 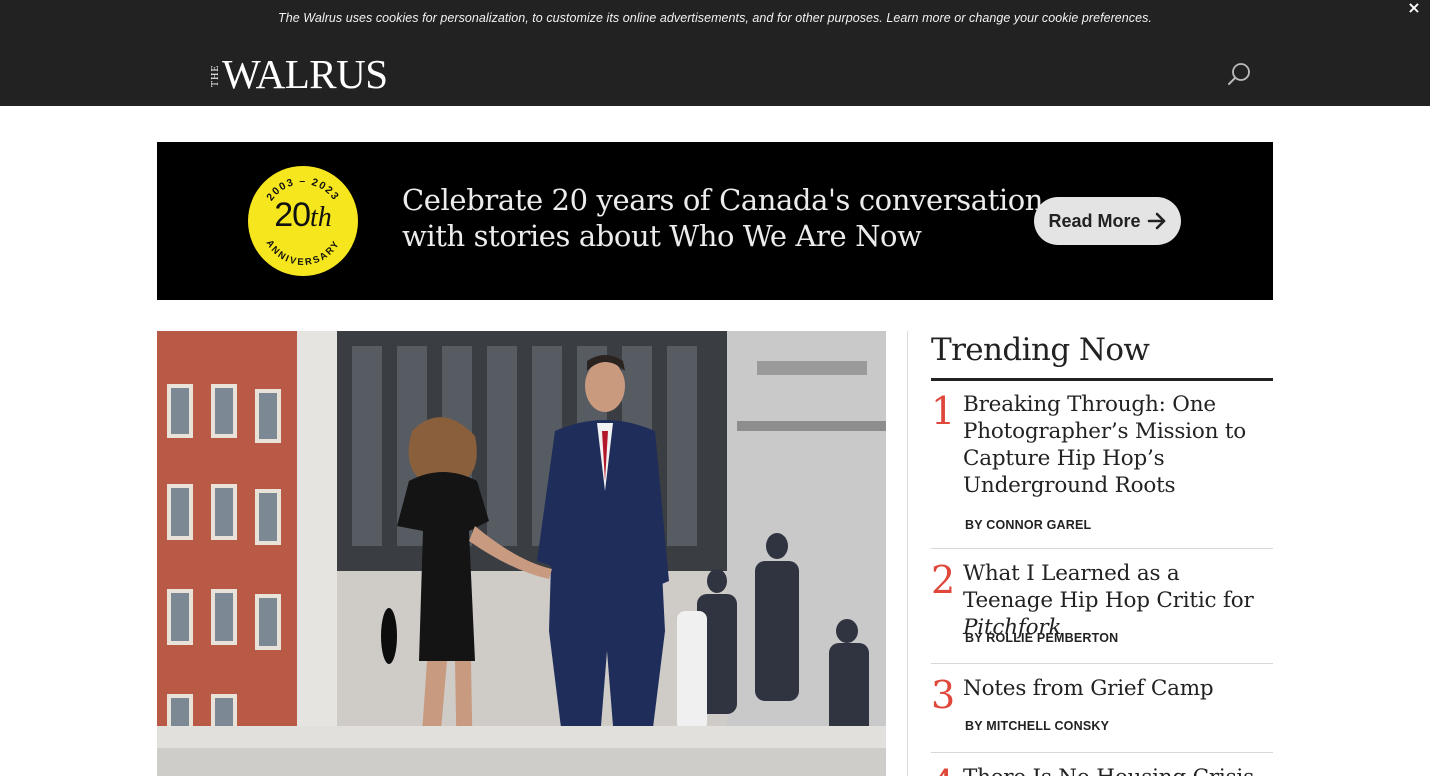 I want to click on logo-wordmark: WALRUS, so click(x=305, y=74).